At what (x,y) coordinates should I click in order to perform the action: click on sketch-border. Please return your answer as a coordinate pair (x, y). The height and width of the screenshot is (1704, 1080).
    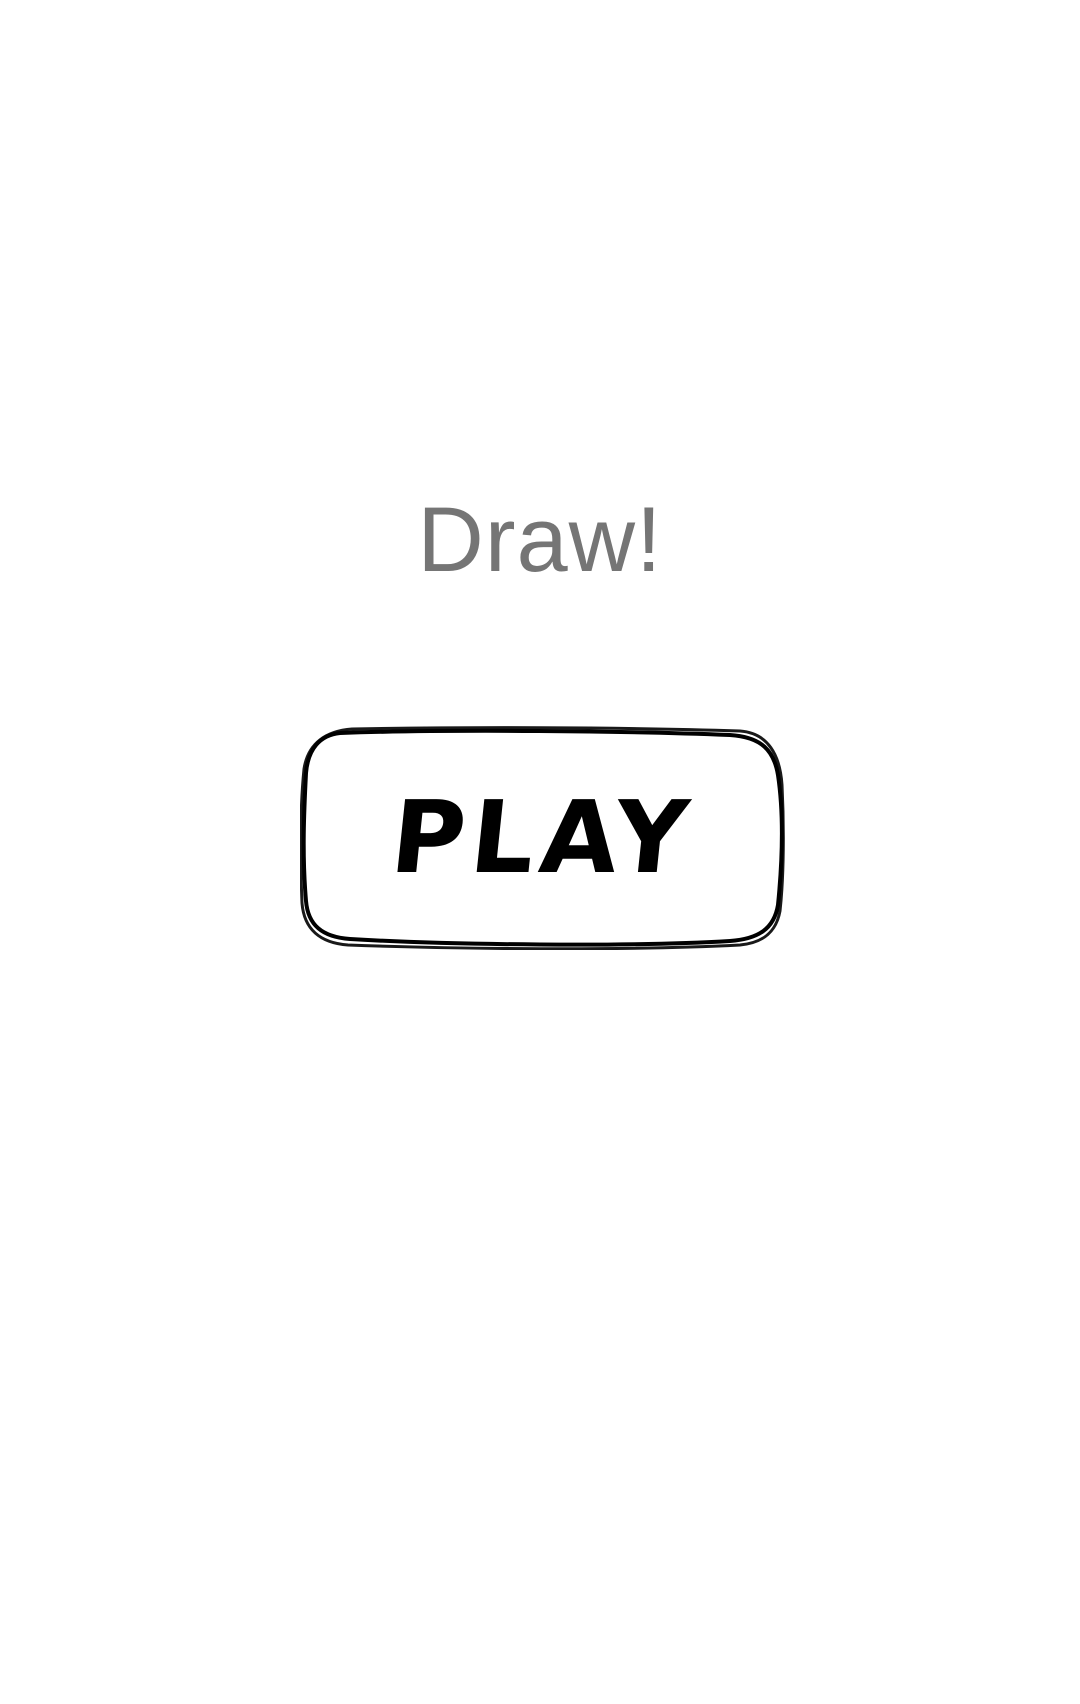
    Looking at the image, I should click on (542, 838).